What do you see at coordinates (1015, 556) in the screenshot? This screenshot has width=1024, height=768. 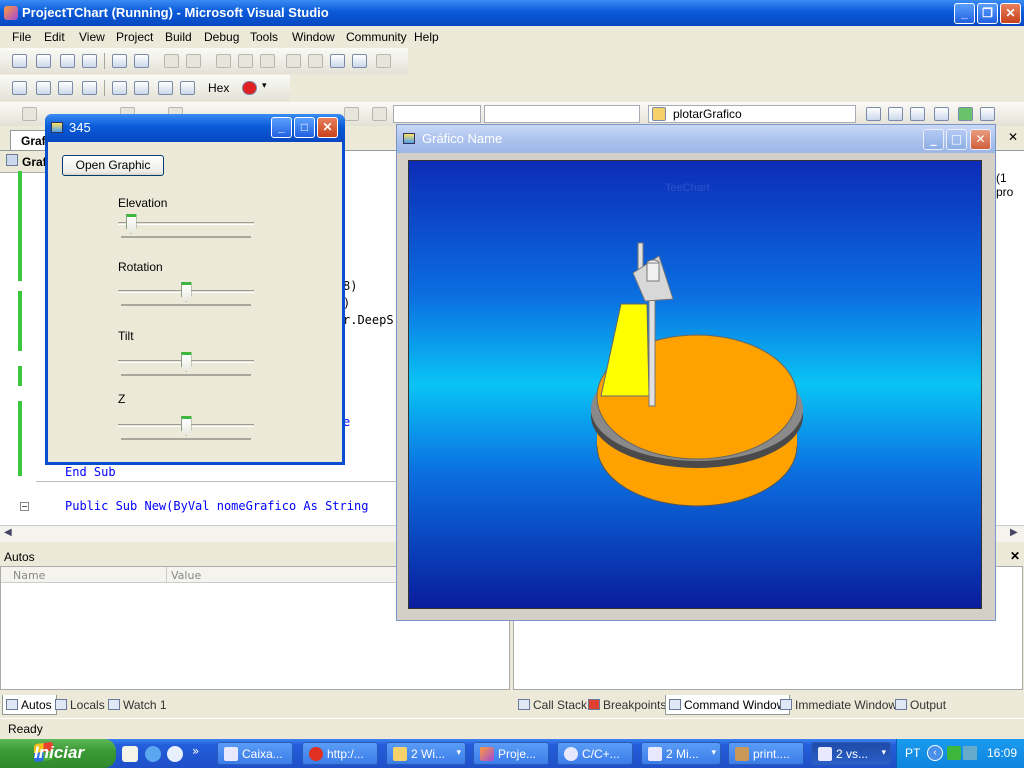 I see `close-pane-icon: ✕` at bounding box center [1015, 556].